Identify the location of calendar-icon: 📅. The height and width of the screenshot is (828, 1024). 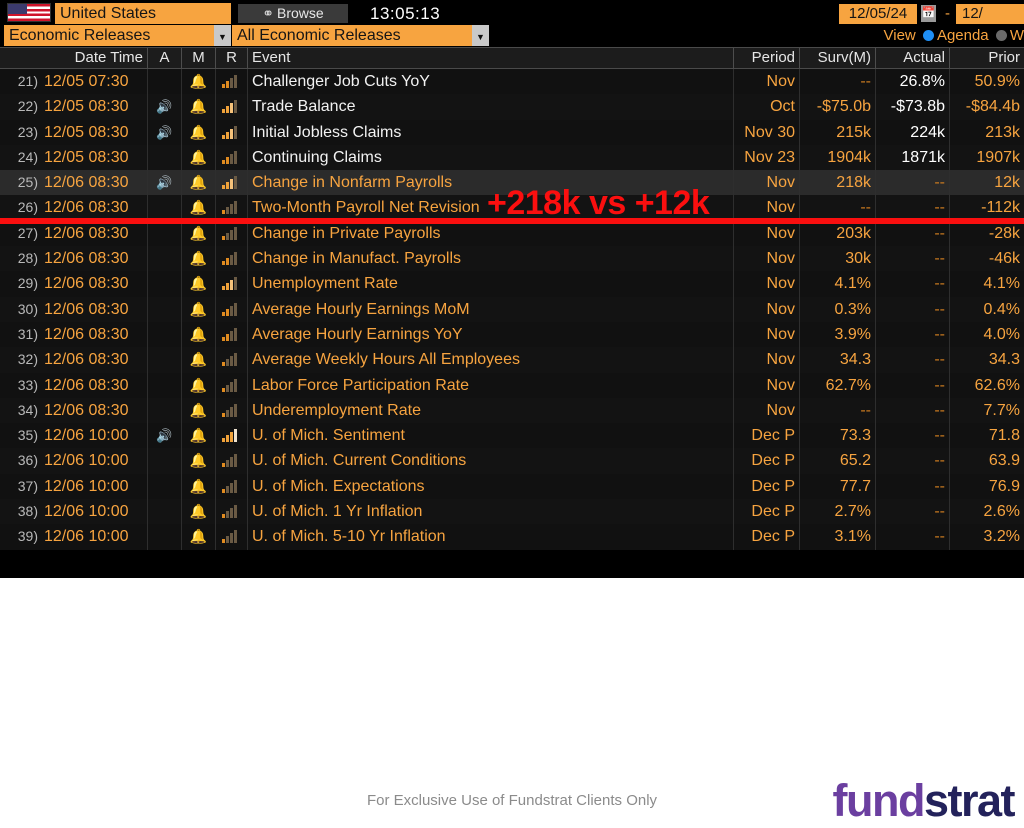
(928, 13).